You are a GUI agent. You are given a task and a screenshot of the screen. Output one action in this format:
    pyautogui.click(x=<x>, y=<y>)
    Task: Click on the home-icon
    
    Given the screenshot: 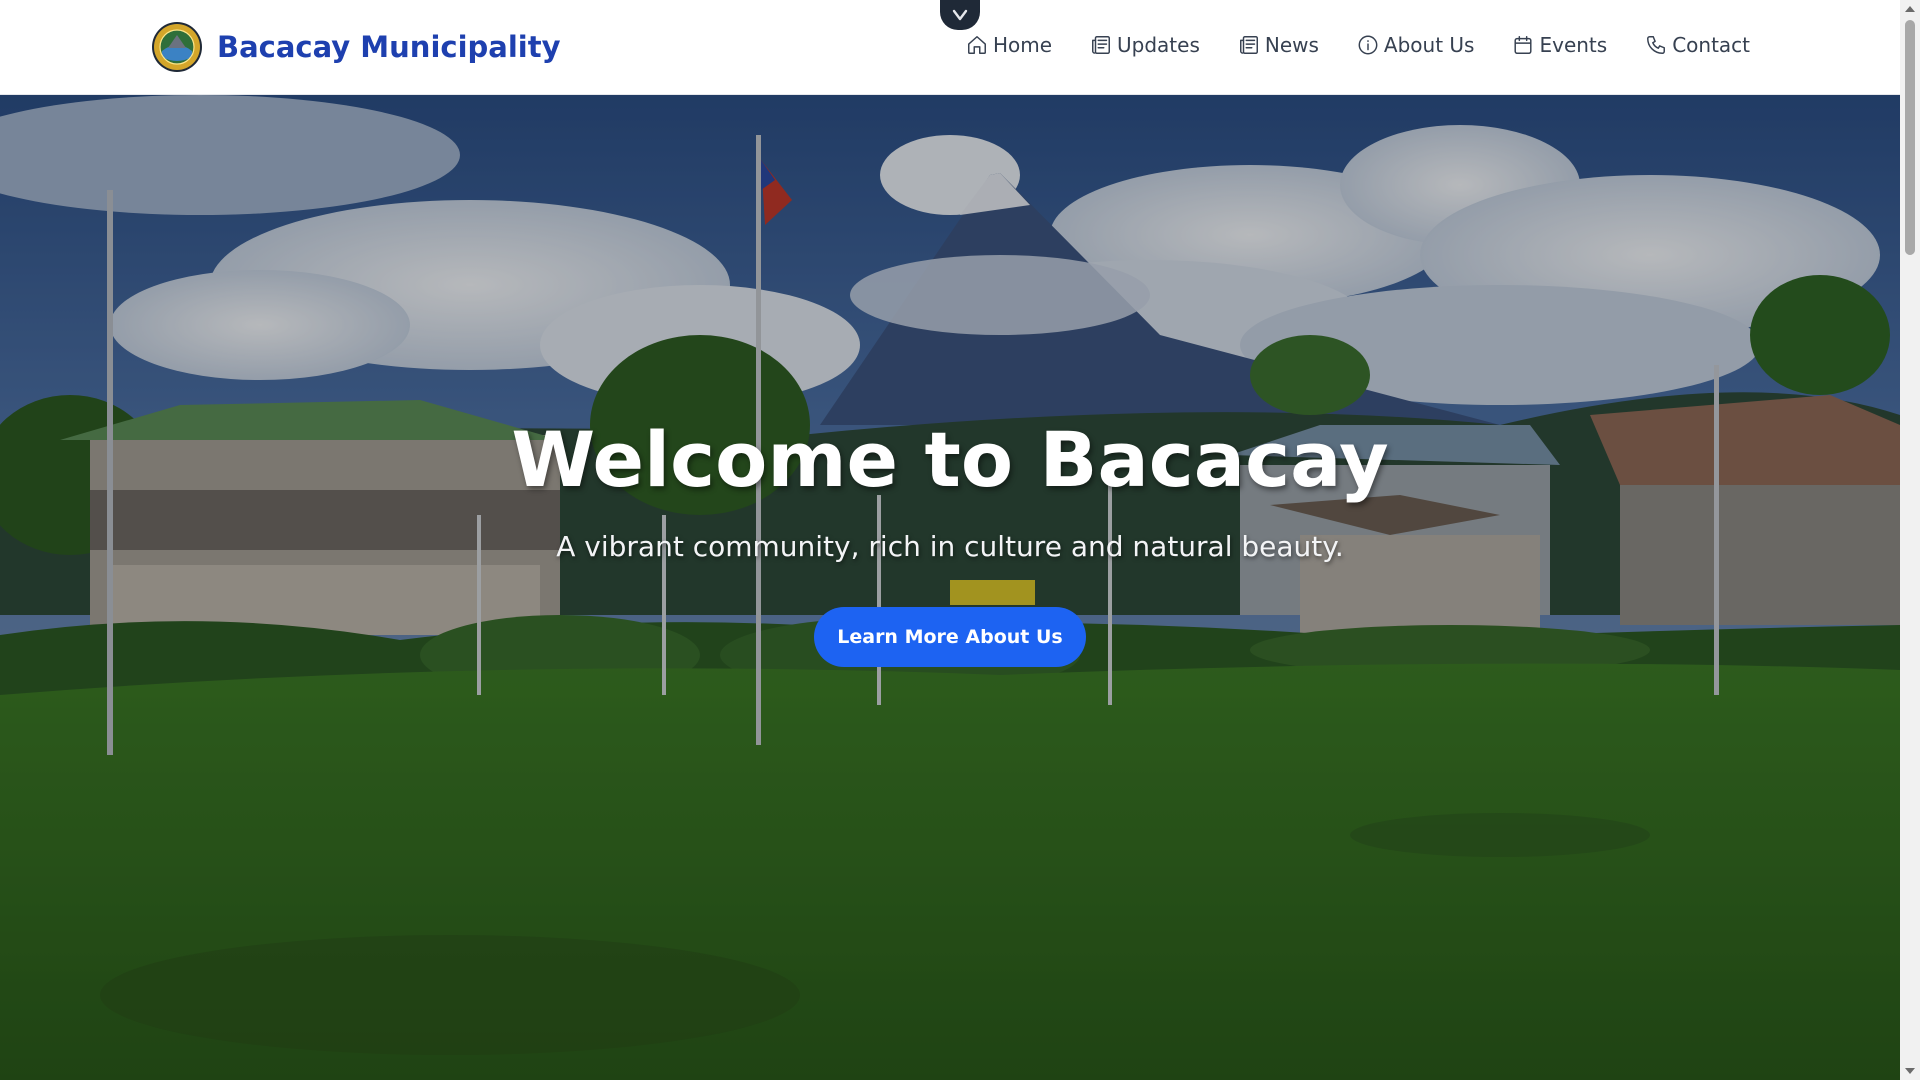 What is the action you would take?
    pyautogui.click(x=976, y=45)
    